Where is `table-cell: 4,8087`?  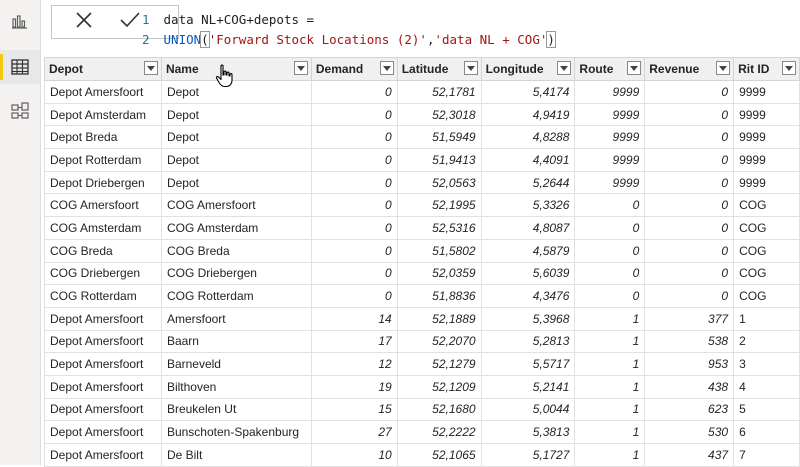
table-cell: 4,8087 is located at coordinates (528, 228).